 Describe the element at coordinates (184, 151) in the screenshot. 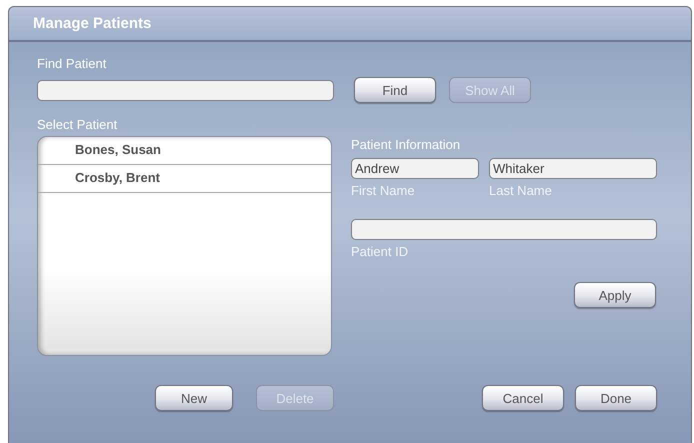

I see `list-item: Bones, Susan` at that location.